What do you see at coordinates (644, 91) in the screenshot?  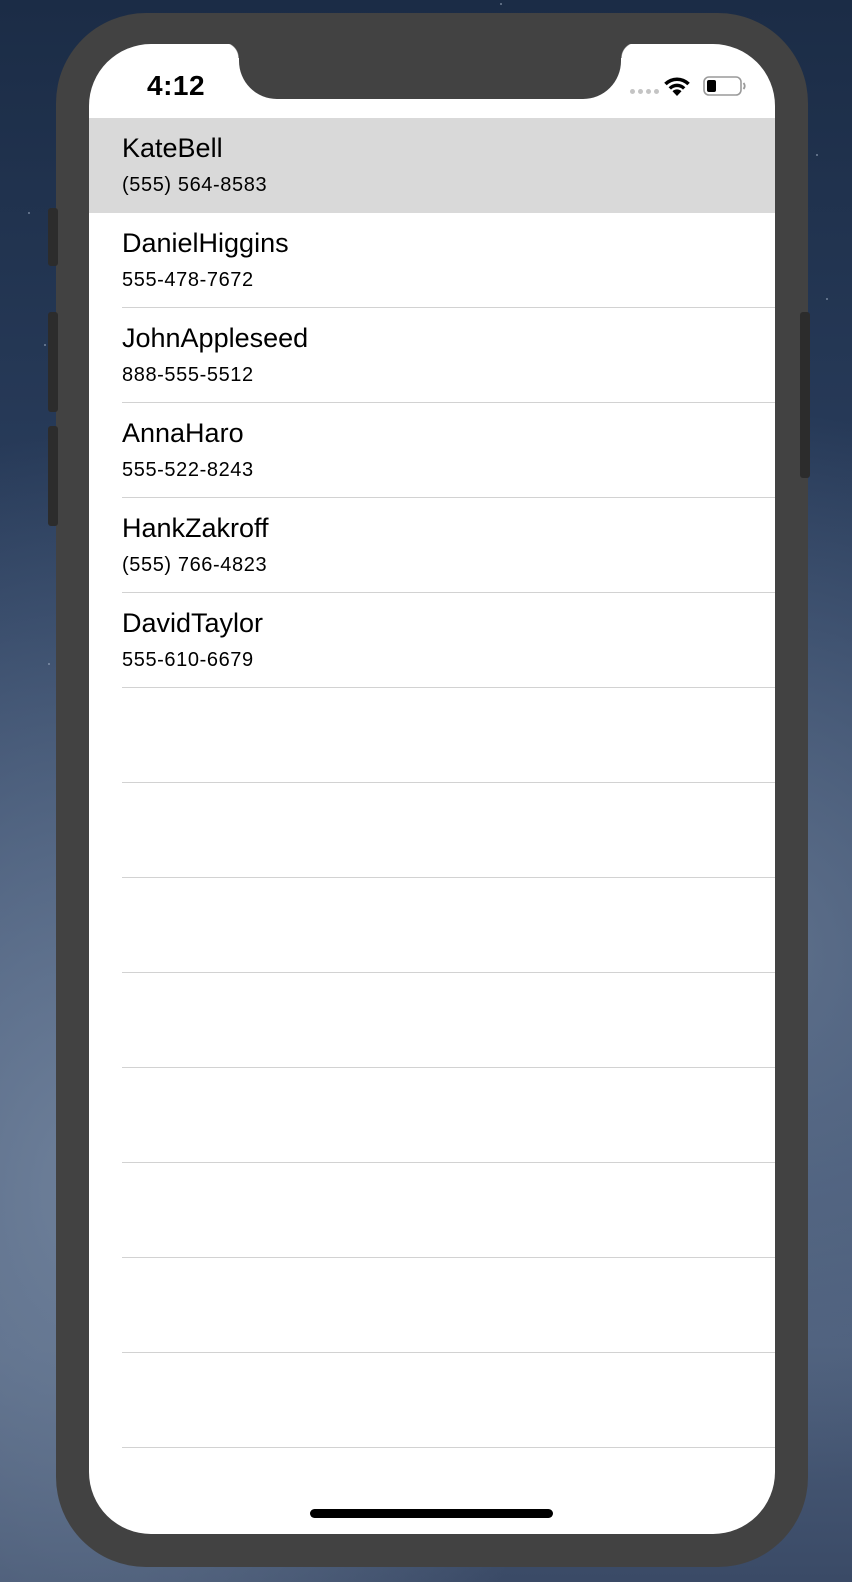 I see `cellular-signal-icon` at bounding box center [644, 91].